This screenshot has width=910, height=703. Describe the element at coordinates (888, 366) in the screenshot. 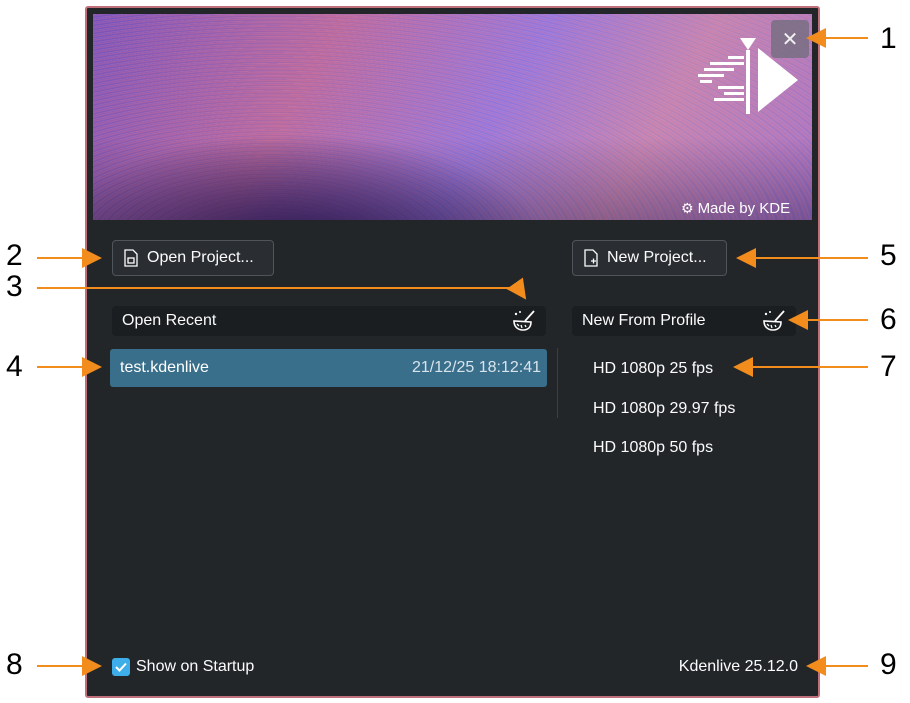

I see `callout-7: 7` at that location.